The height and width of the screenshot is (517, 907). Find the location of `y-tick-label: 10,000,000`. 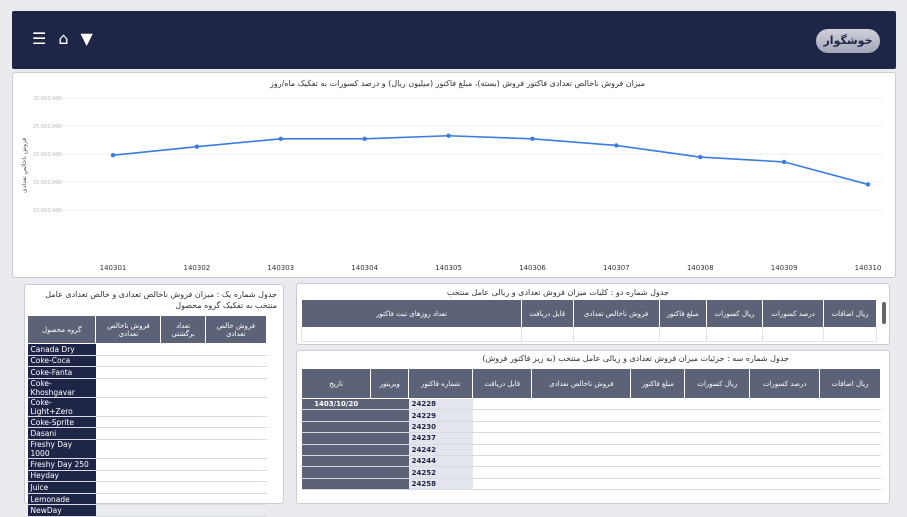

y-tick-label: 10,000,000 is located at coordinates (47, 211).